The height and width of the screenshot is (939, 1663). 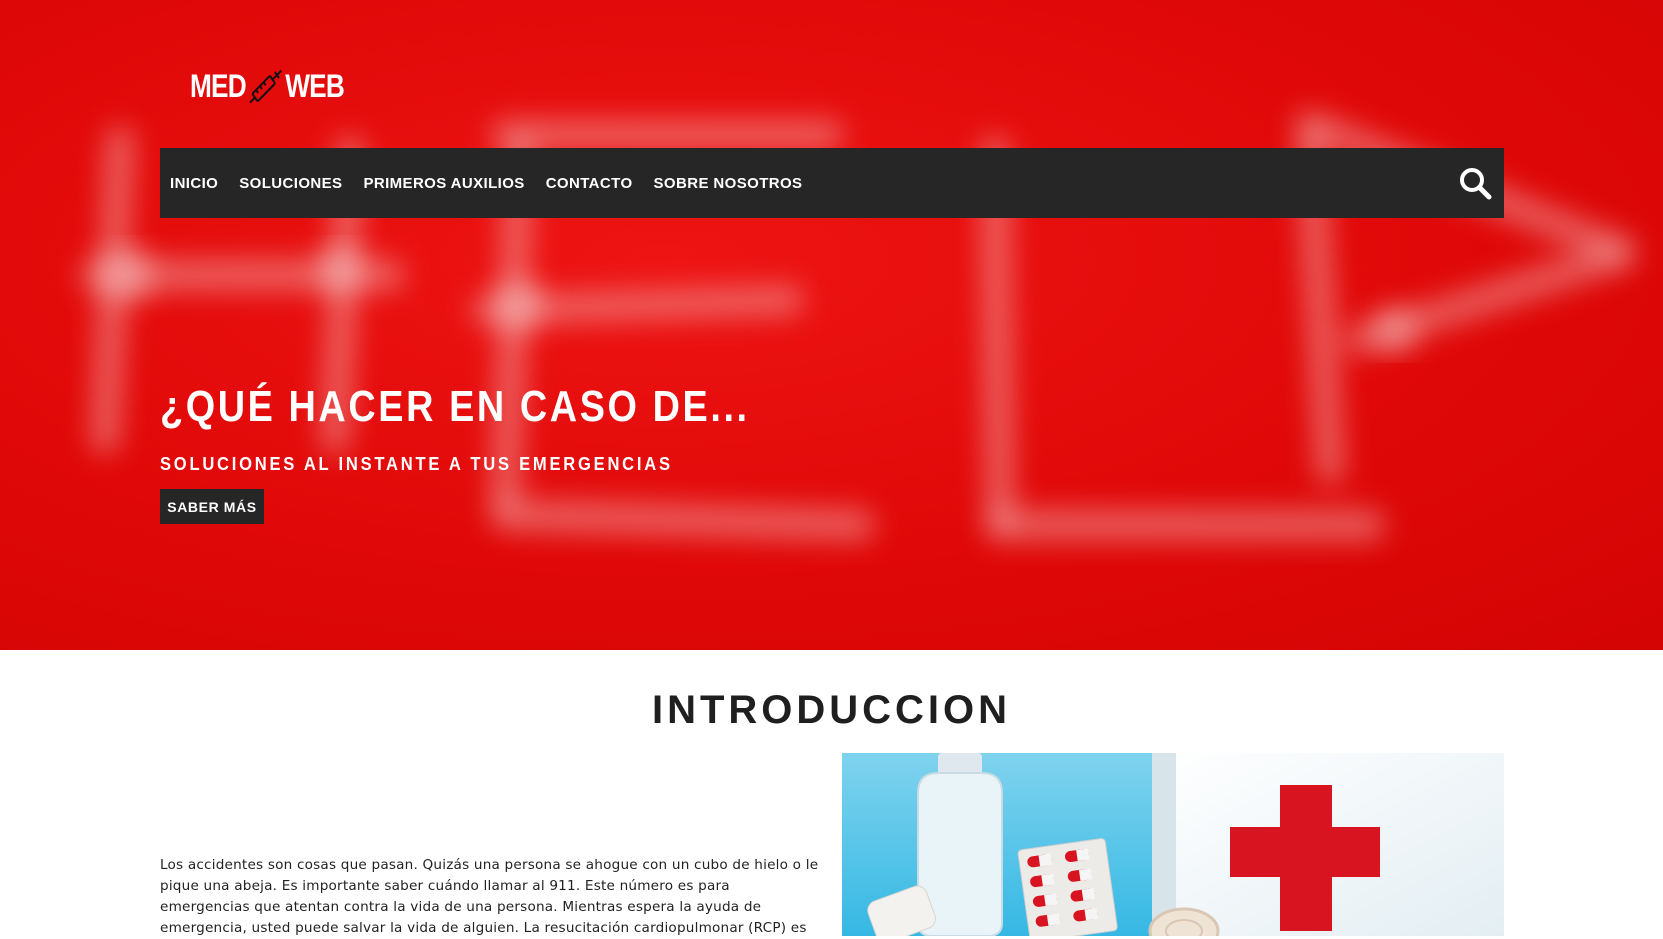 What do you see at coordinates (212, 506) in the screenshot?
I see `saber-mas-button: SABER MÁS` at bounding box center [212, 506].